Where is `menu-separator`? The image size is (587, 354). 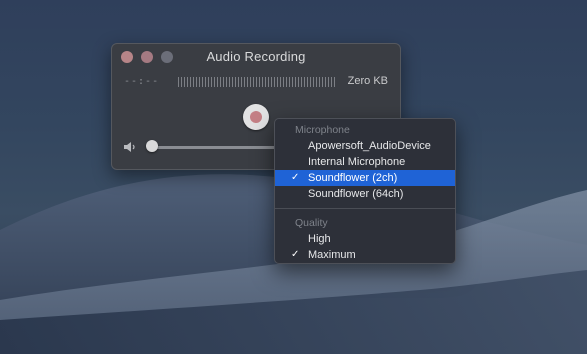
menu-separator is located at coordinates (365, 208).